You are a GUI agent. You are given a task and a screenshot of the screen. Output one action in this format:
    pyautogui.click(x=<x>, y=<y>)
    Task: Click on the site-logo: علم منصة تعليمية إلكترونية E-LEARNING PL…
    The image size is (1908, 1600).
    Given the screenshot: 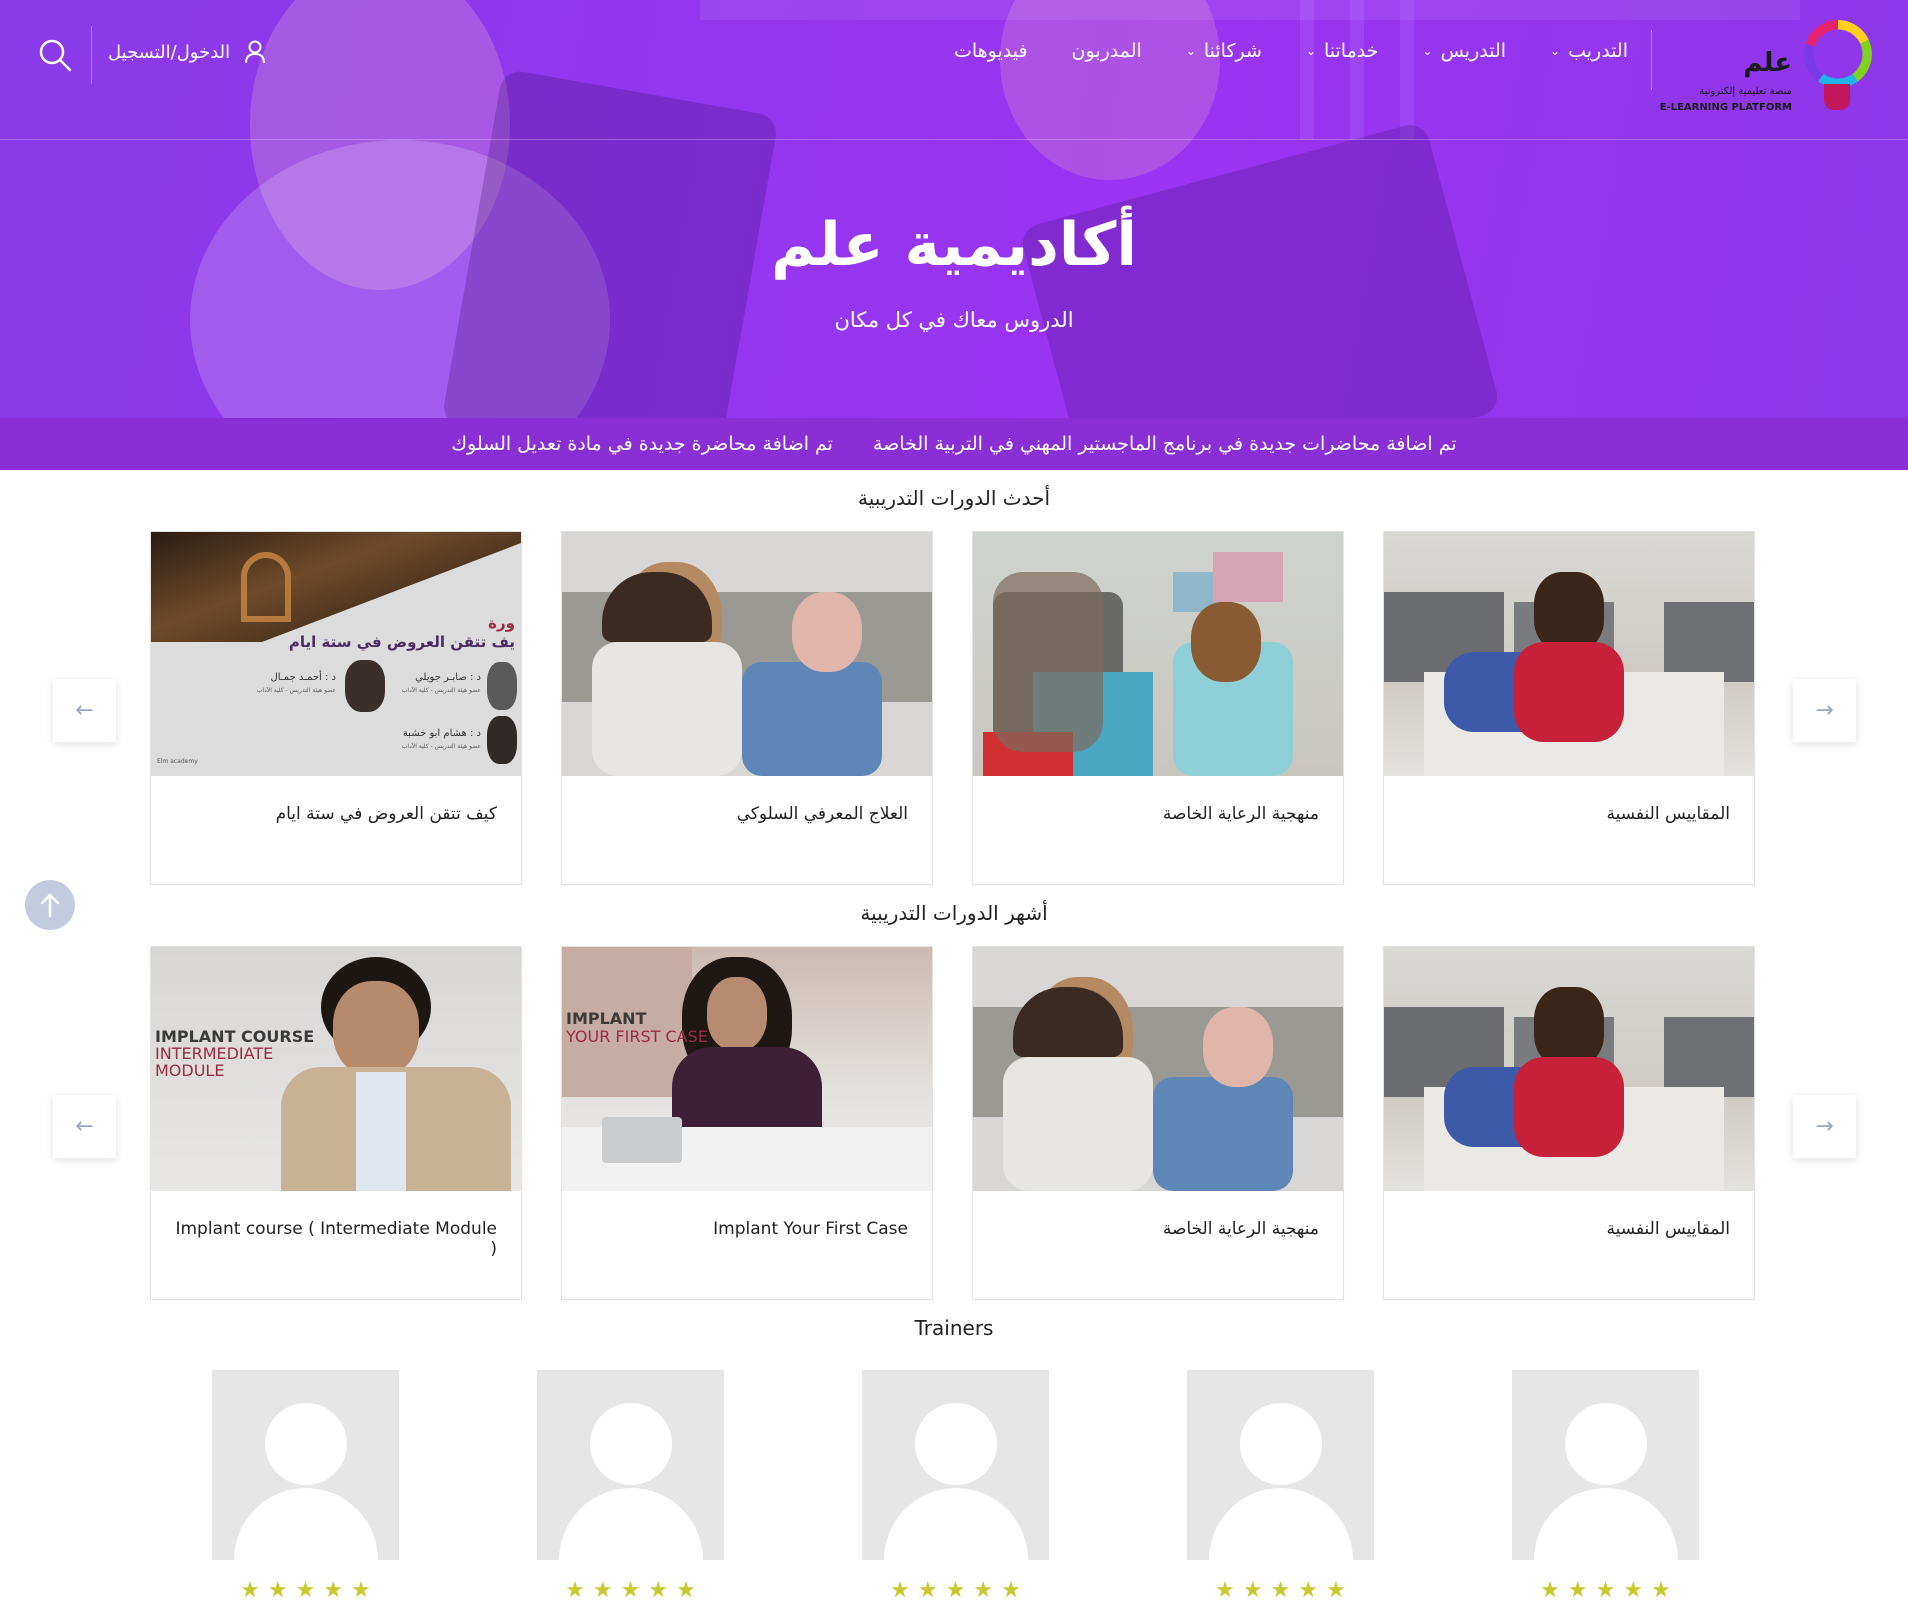 What is the action you would take?
    pyautogui.click(x=1766, y=68)
    